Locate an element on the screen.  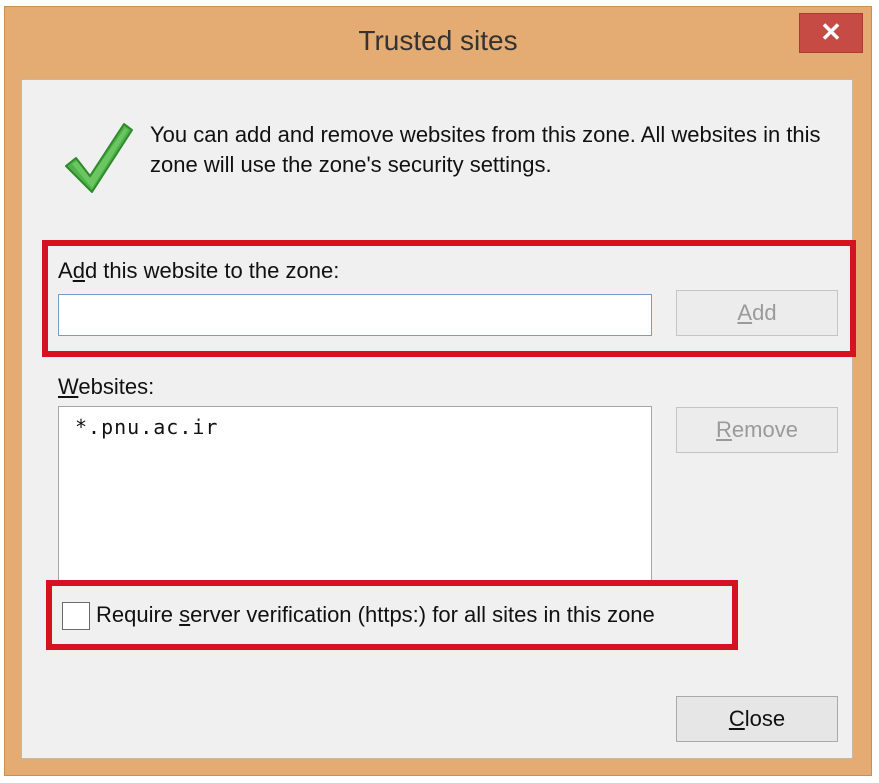
remove-button-mnemonic: R is located at coordinates (724, 429).